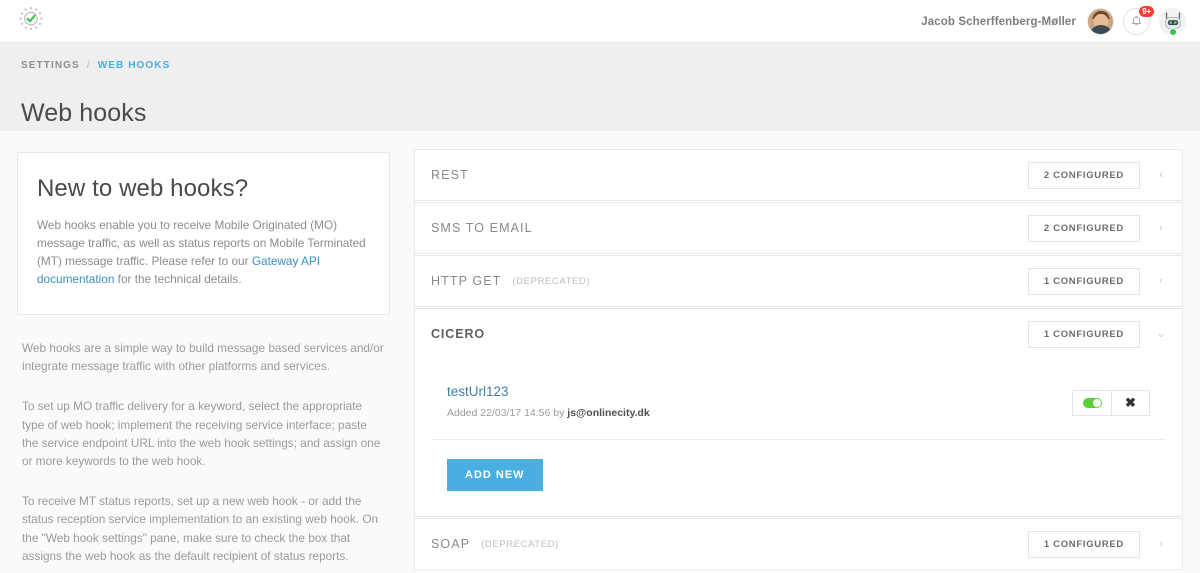  What do you see at coordinates (50, 65) in the screenshot?
I see `breadcrumb-settings: SETTINGS` at bounding box center [50, 65].